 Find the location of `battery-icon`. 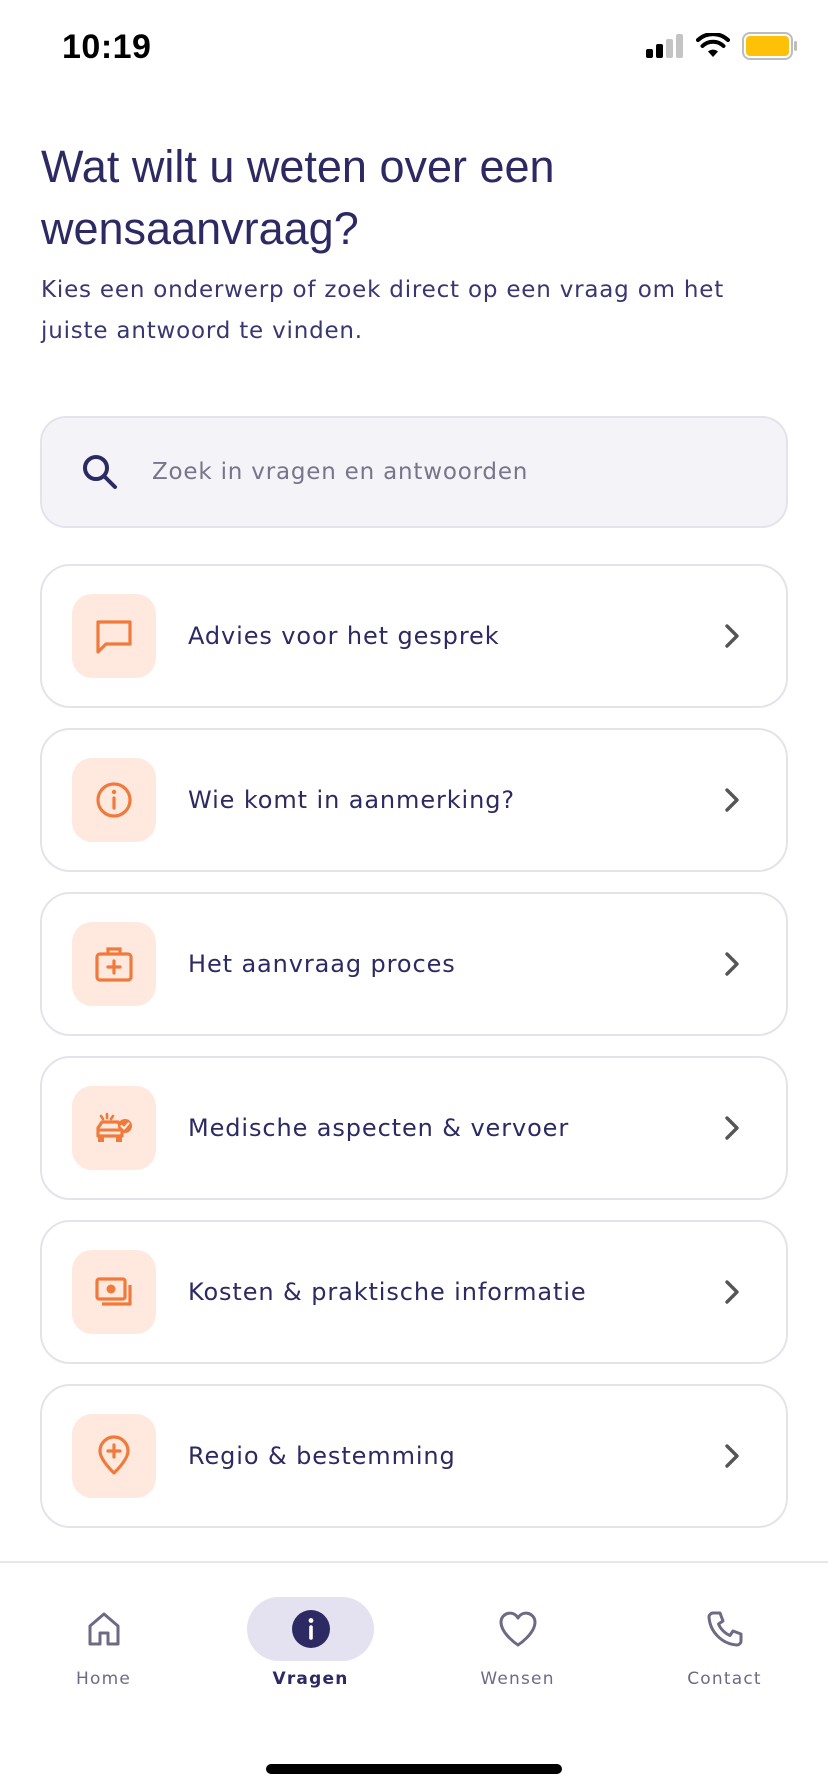

battery-icon is located at coordinates (769, 46).